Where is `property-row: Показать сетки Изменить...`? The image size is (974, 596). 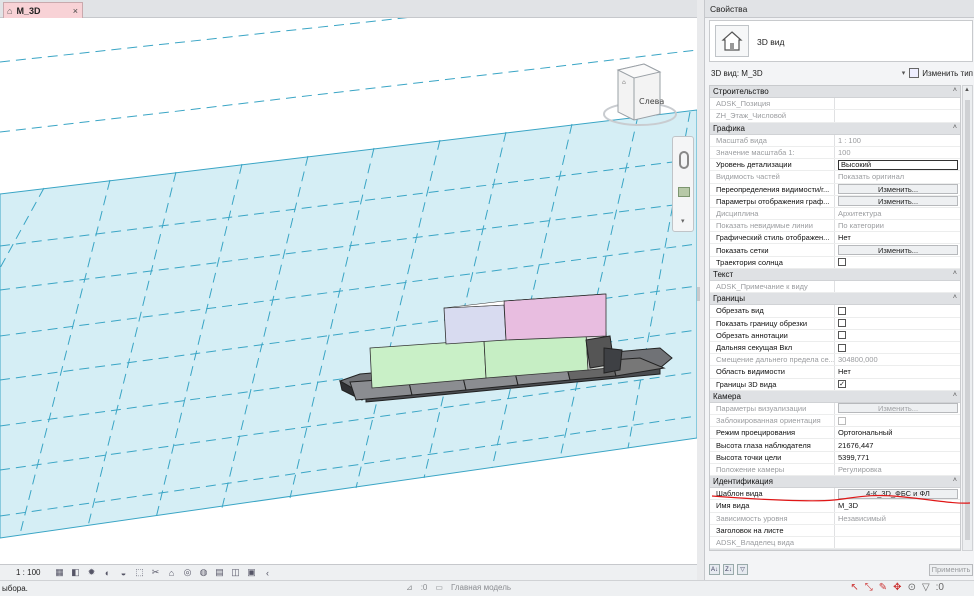
property-row: Показать сетки Изменить... is located at coordinates (835, 250).